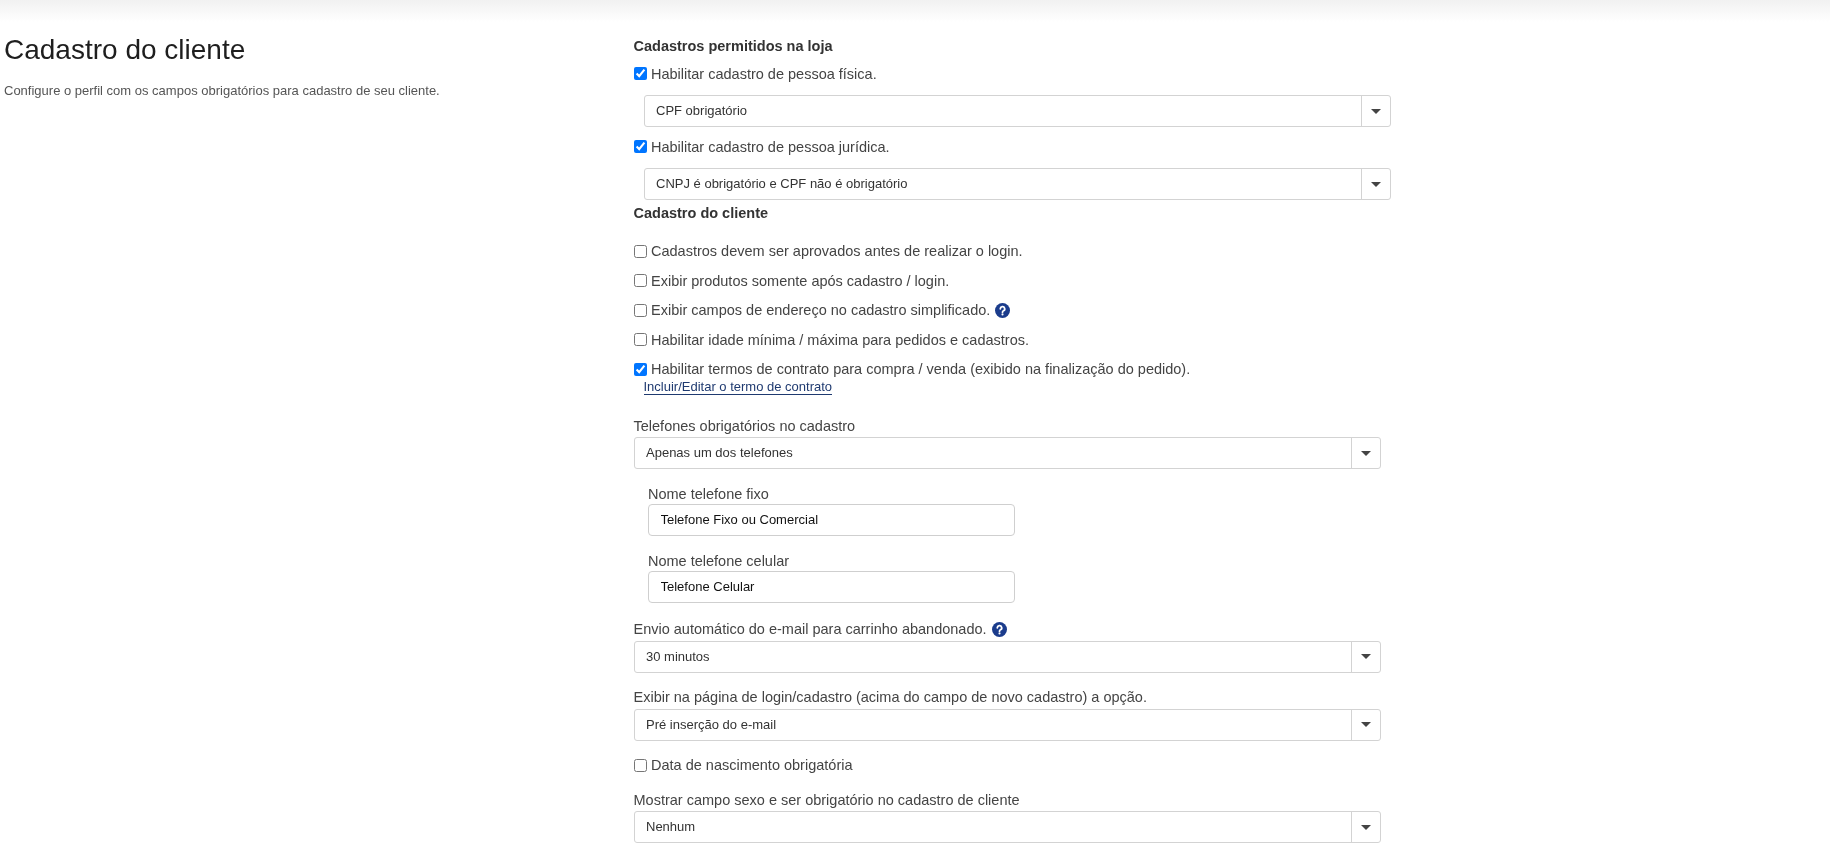 The height and width of the screenshot is (855, 1830). What do you see at coordinates (1007, 724) in the screenshot?
I see `dropdown: Pré inserção do e-mail` at bounding box center [1007, 724].